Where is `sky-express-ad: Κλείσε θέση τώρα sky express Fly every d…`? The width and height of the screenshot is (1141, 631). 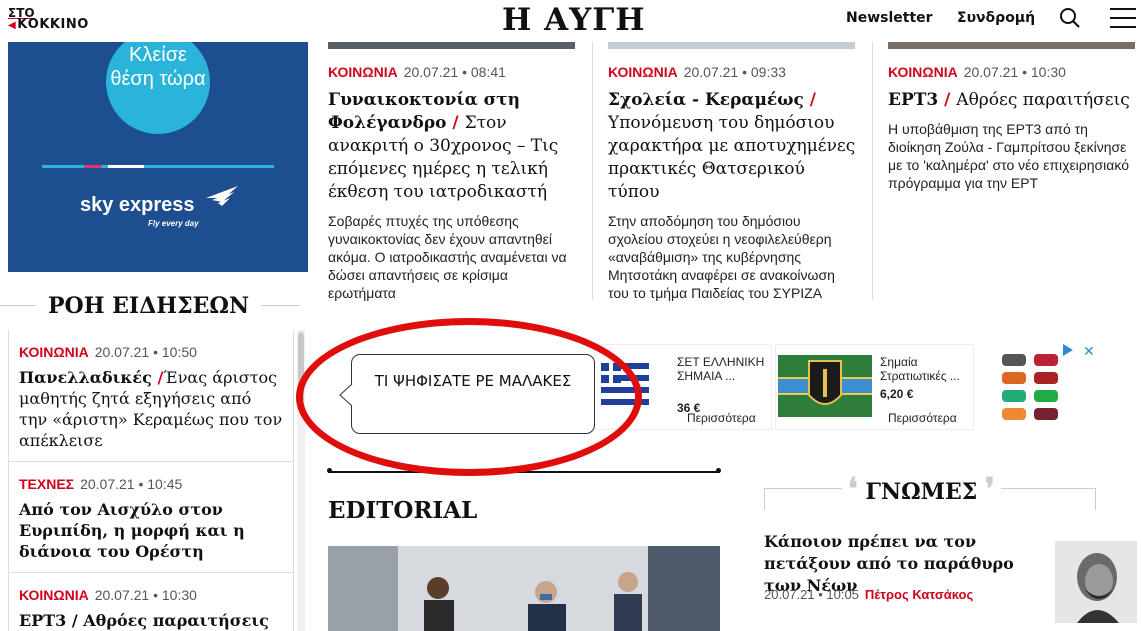
sky-express-ad: Κλείσε θέση τώρα sky express Fly every d… is located at coordinates (158, 157).